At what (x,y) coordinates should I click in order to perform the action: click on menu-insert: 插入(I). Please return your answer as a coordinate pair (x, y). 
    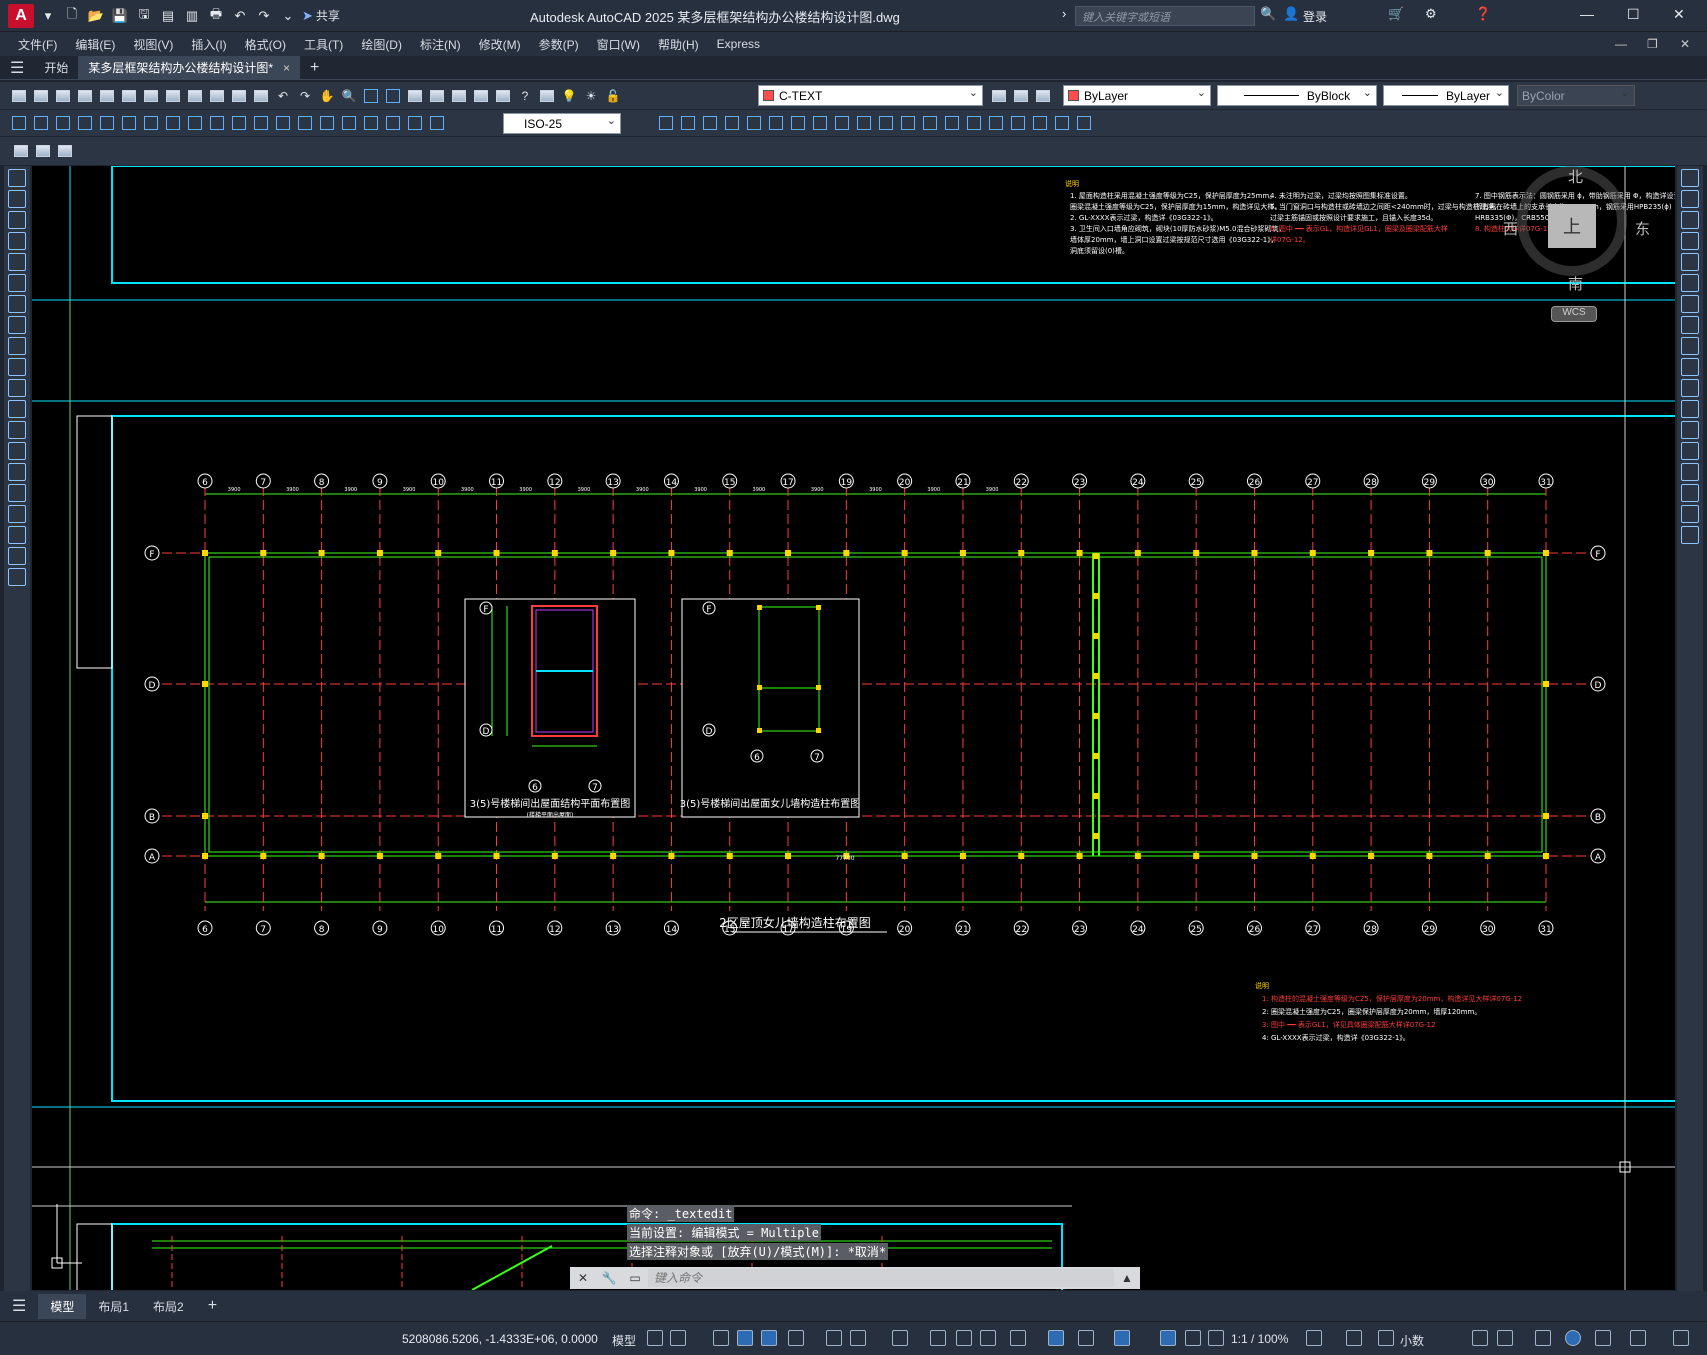
    Looking at the image, I should click on (208, 44).